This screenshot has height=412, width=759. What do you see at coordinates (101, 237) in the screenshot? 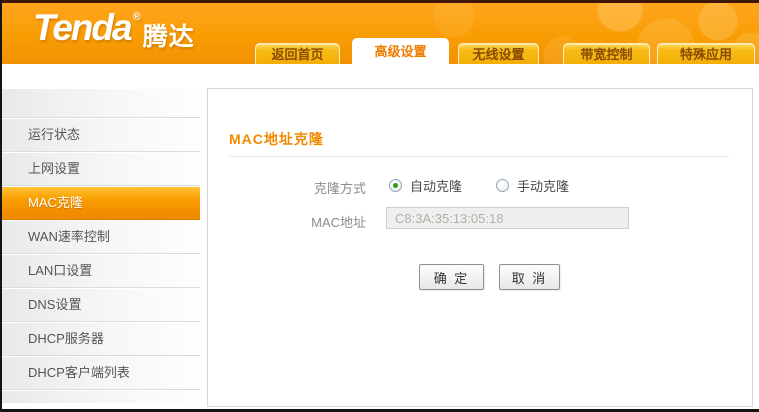
I see `sidebar-item-wan-rate-control: WAN速率控制` at bounding box center [101, 237].